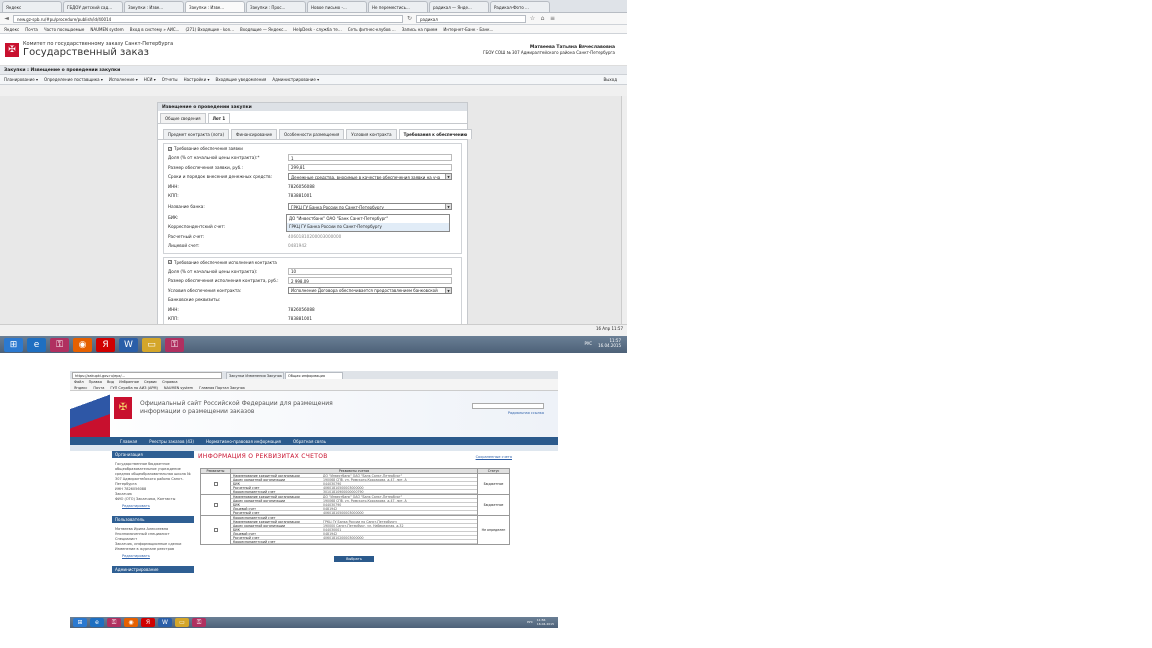  Describe the element at coordinates (32, 6) in the screenshot. I see `browser-tab: Яндекс` at that location.